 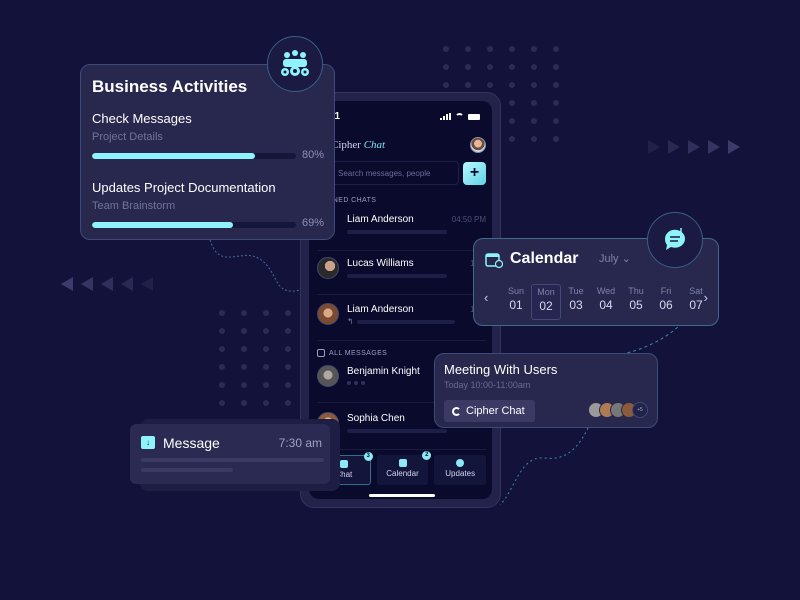 What do you see at coordinates (516, 305) in the screenshot?
I see `day-date: 01` at bounding box center [516, 305].